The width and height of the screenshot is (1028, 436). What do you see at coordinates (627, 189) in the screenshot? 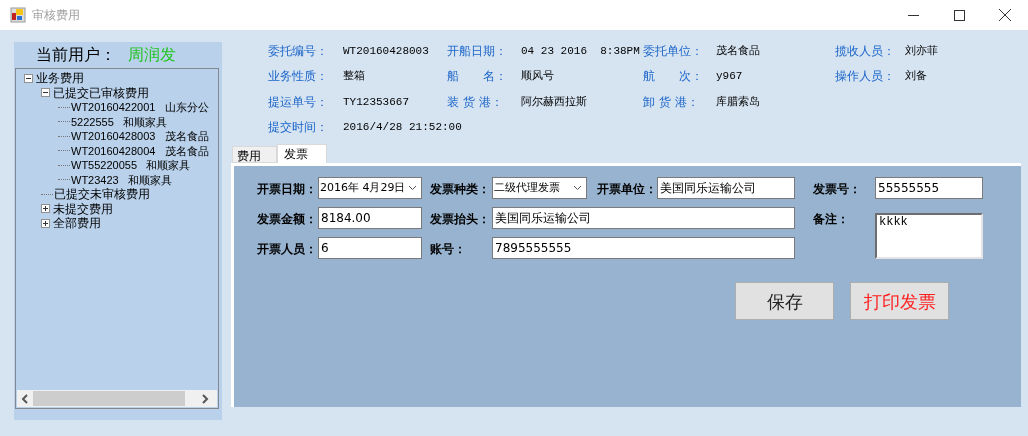
I see `form-label: 开票单位：` at bounding box center [627, 189].